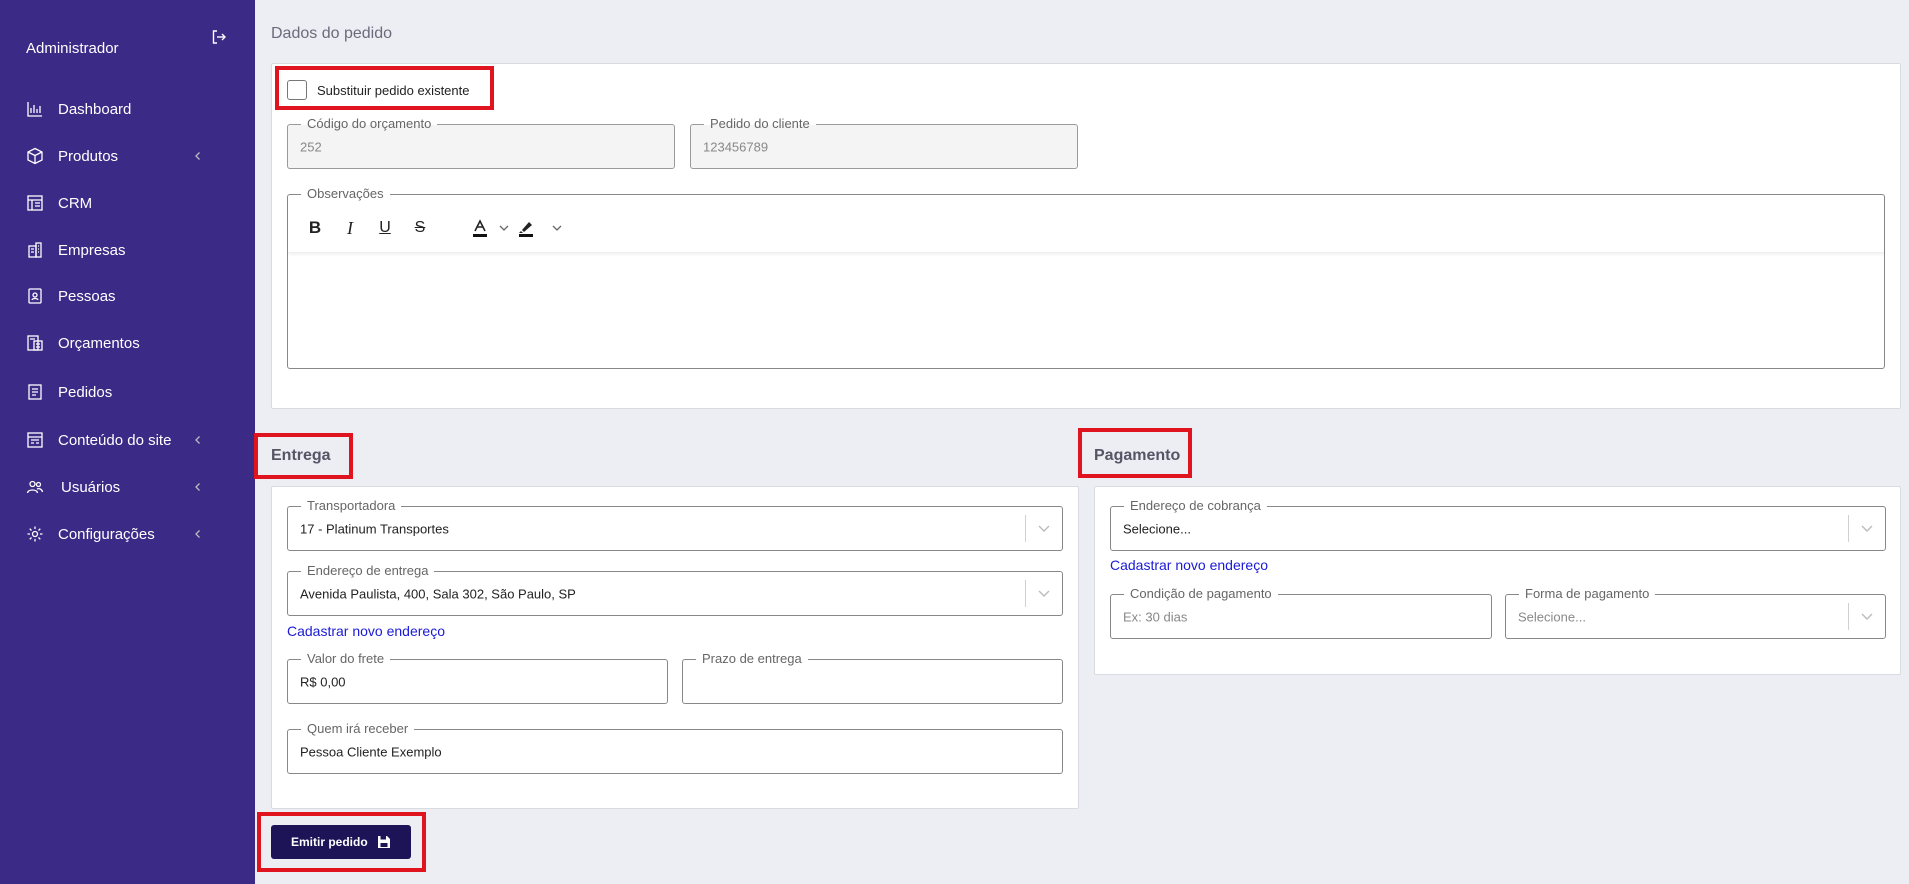  I want to click on sidebar-item-label: Dashboard, so click(95, 109).